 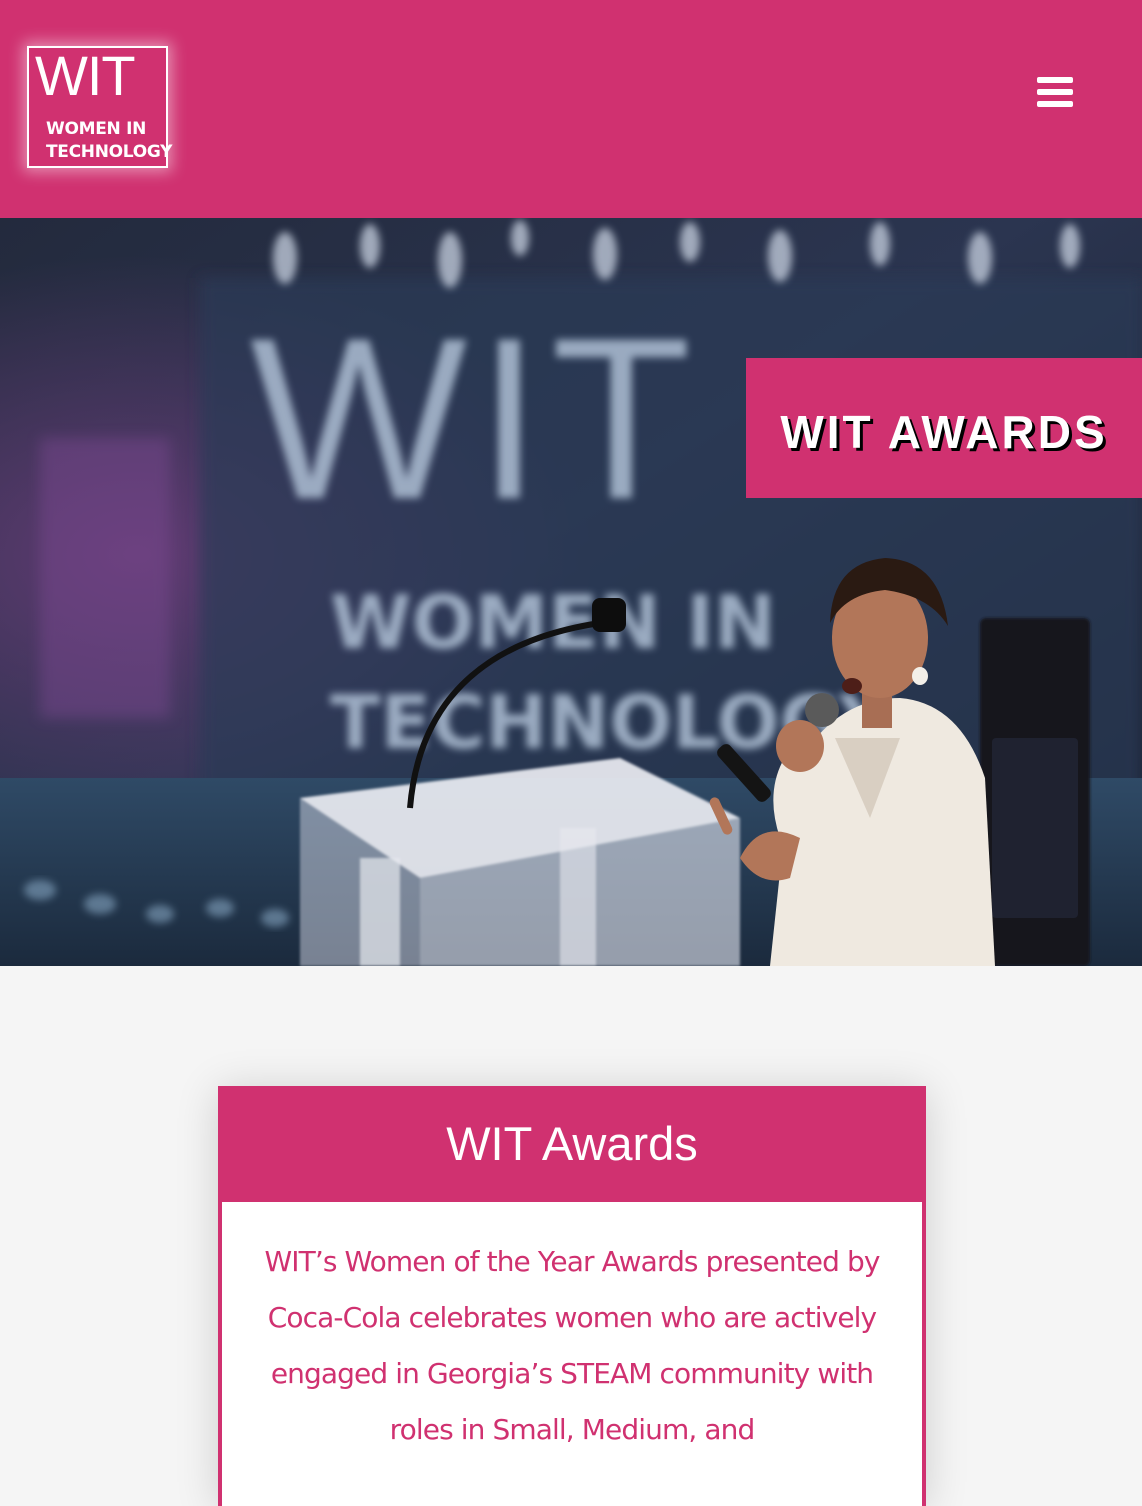 I want to click on hero-badge-title: WIT AWARDS, so click(x=944, y=432).